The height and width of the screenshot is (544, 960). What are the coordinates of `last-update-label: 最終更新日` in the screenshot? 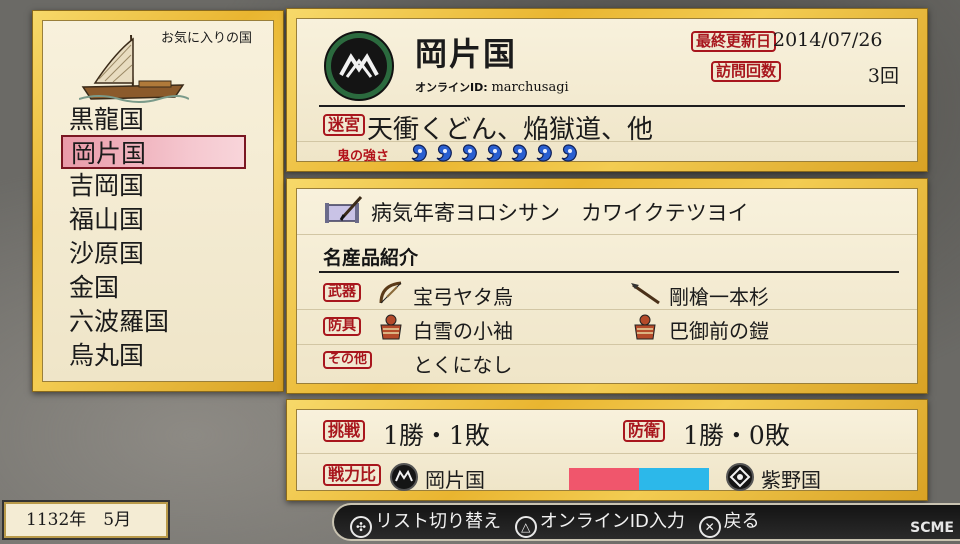 It's located at (734, 41).